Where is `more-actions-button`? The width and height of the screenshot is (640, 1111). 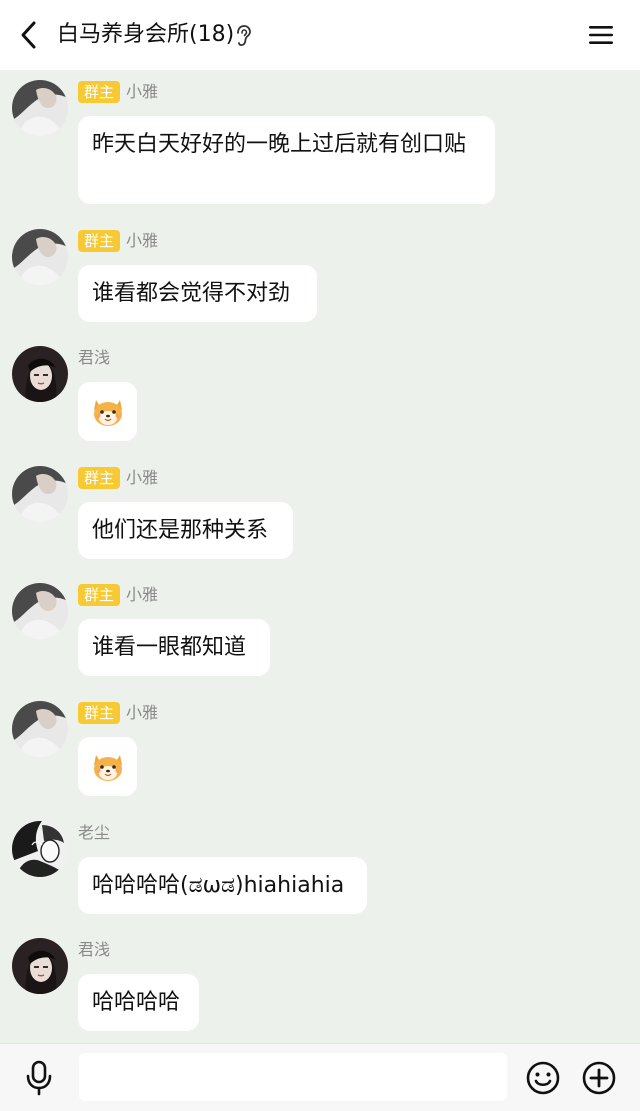
more-actions-button is located at coordinates (599, 1078).